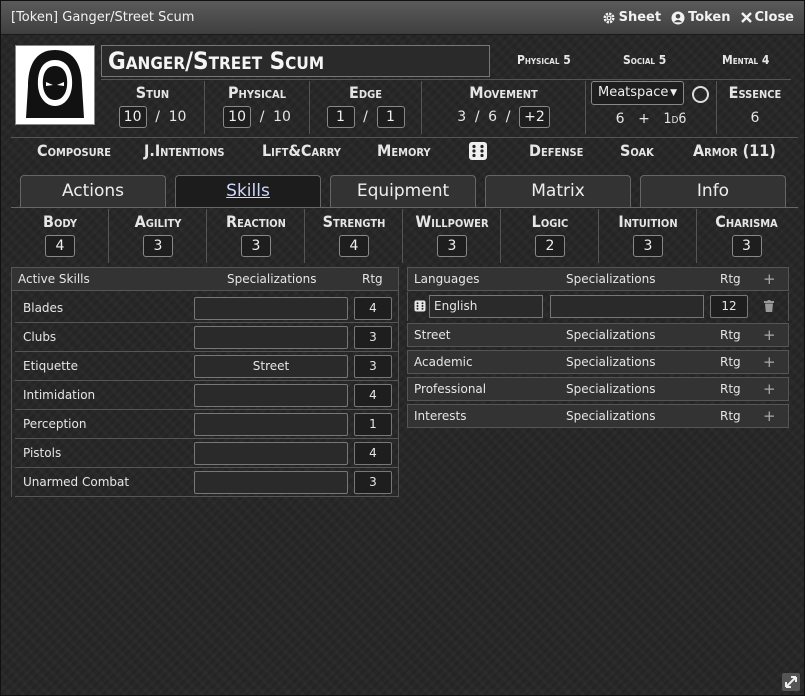 Image resolution: width=805 pixels, height=696 pixels. What do you see at coordinates (152, 92) in the screenshot?
I see `stun-label: Stun` at bounding box center [152, 92].